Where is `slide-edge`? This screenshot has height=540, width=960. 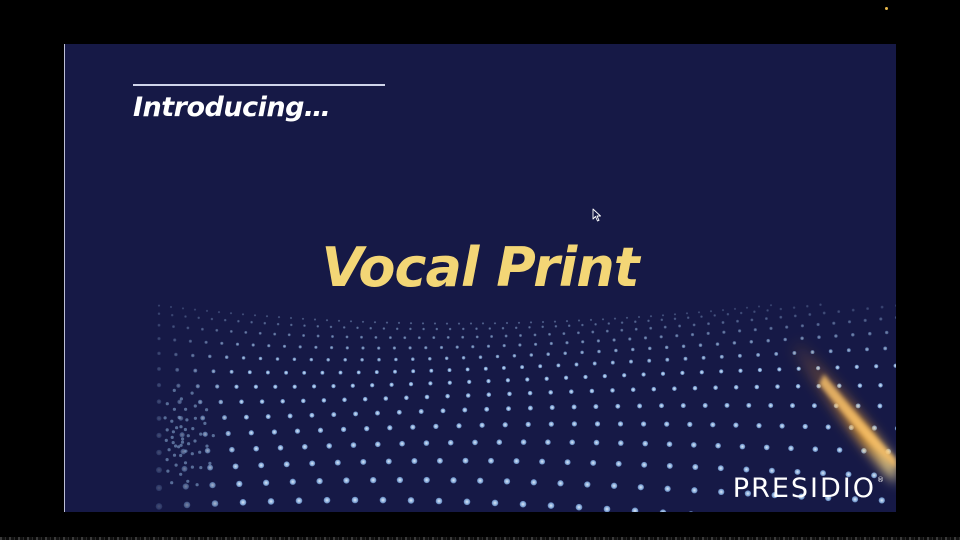
slide-edge is located at coordinates (64, 278).